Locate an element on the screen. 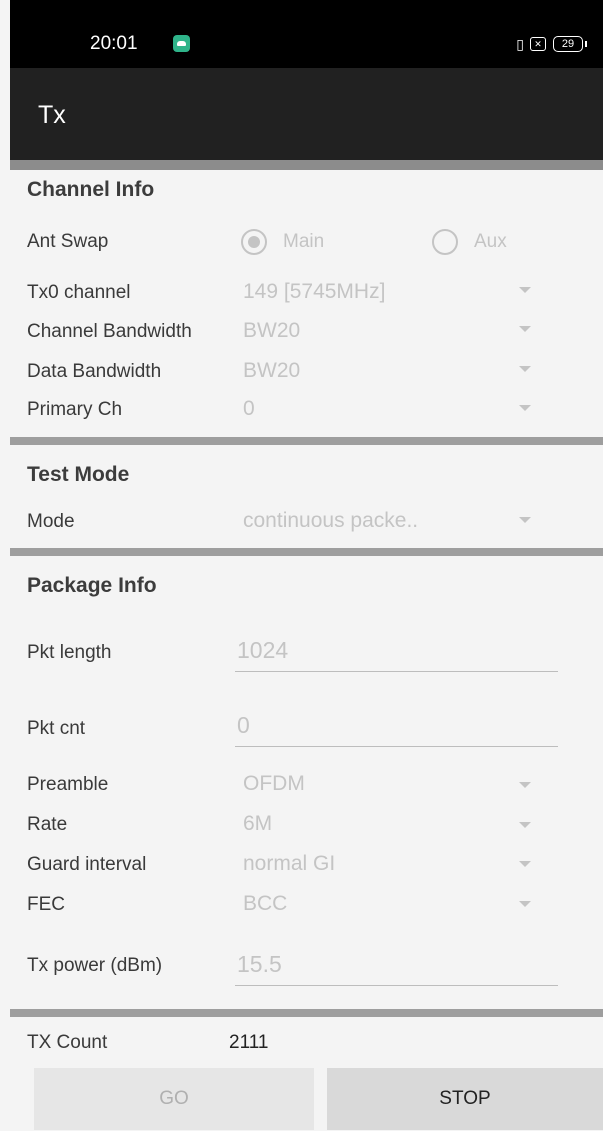 This screenshot has height=1131, width=603. guard-interval-label: Guard interval is located at coordinates (87, 864).